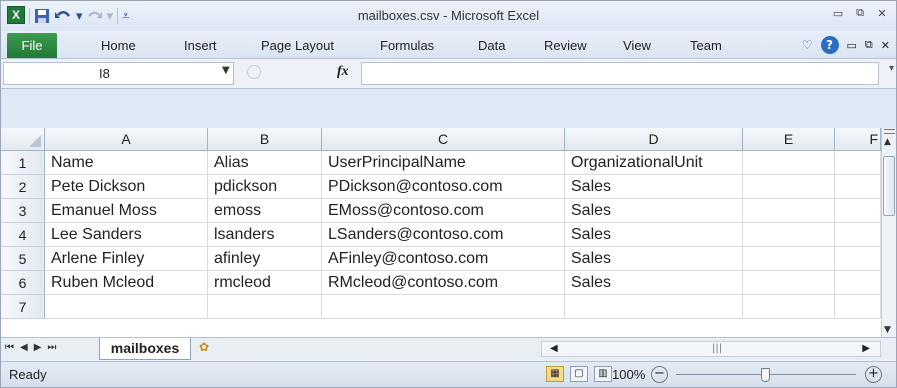 The height and width of the screenshot is (388, 897). I want to click on row-header: 4, so click(23, 235).